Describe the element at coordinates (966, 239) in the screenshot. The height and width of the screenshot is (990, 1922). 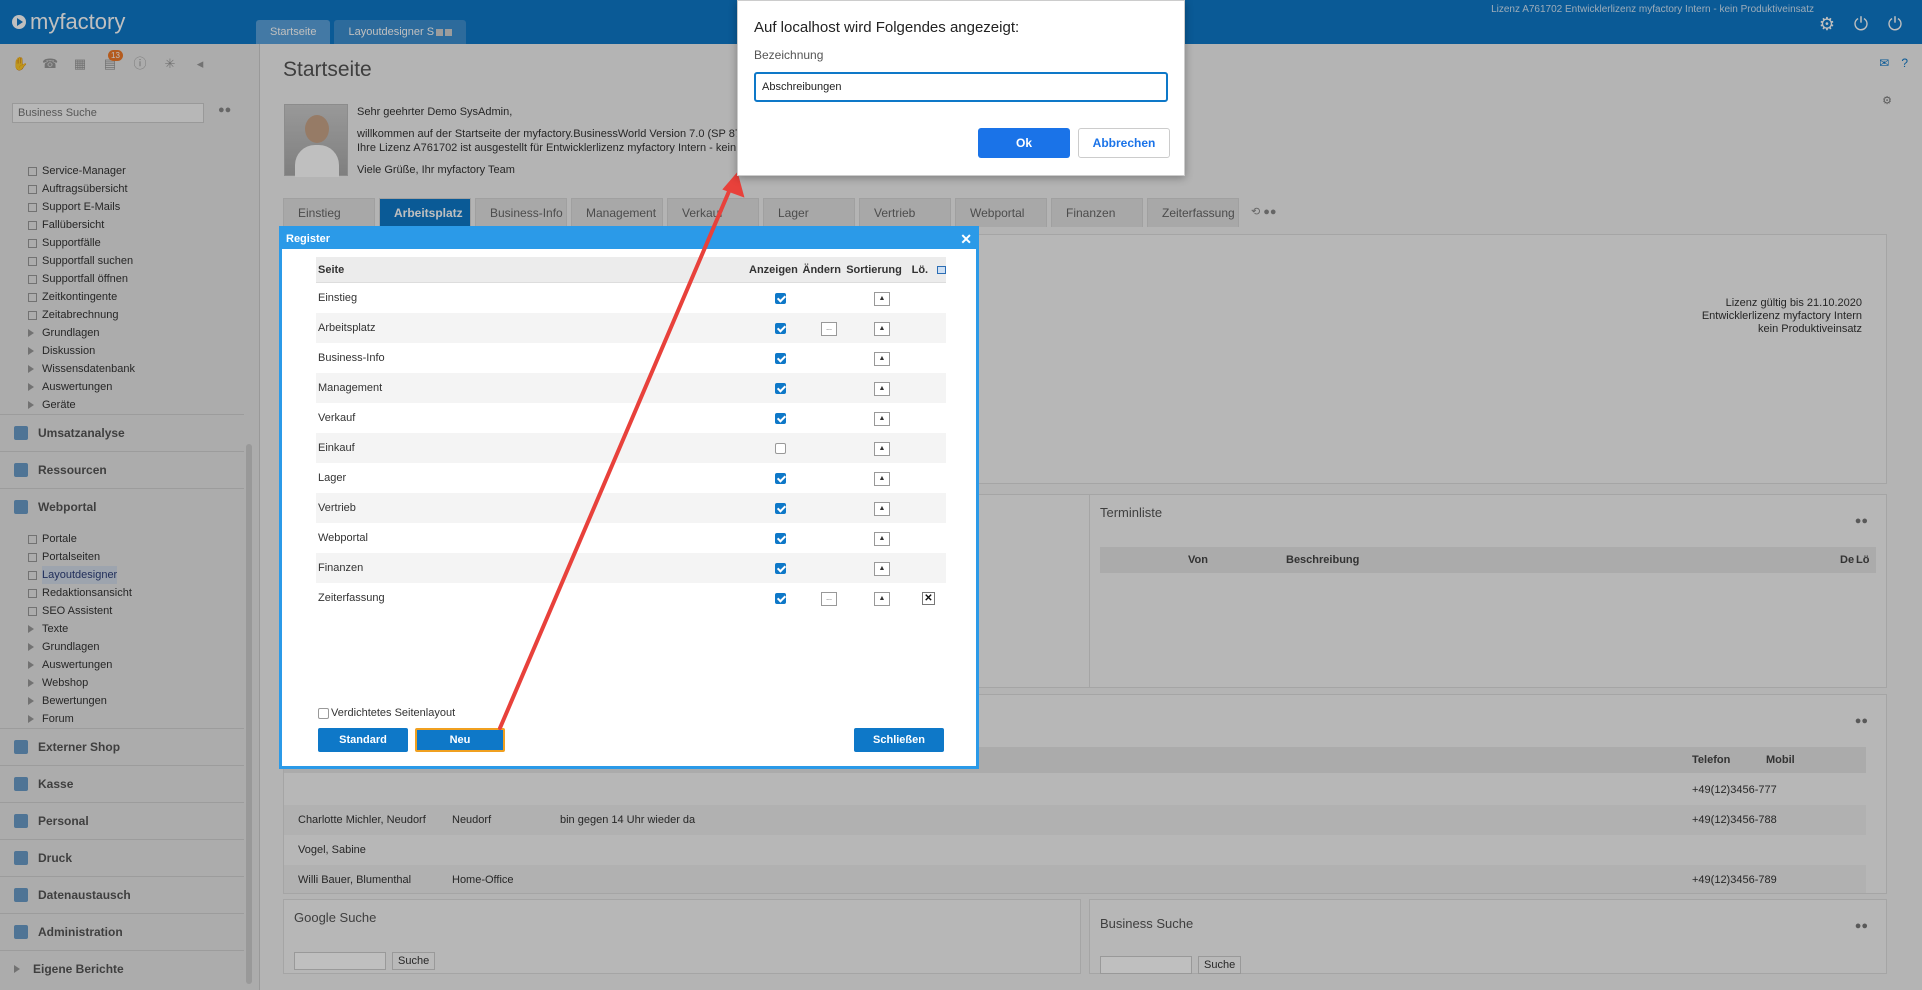
I see `close-icon: ✕` at that location.